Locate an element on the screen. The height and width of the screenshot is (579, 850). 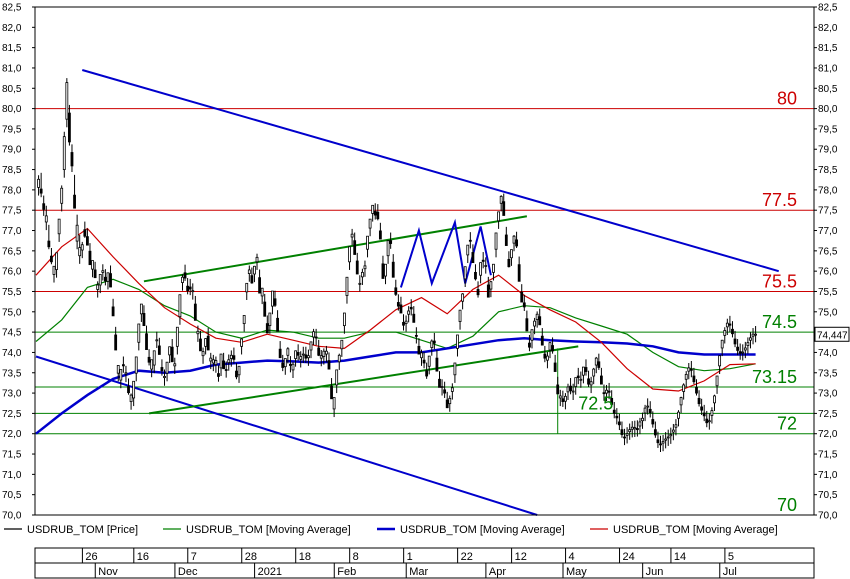
left-tick-label: 78,0 is located at coordinates (12, 190).